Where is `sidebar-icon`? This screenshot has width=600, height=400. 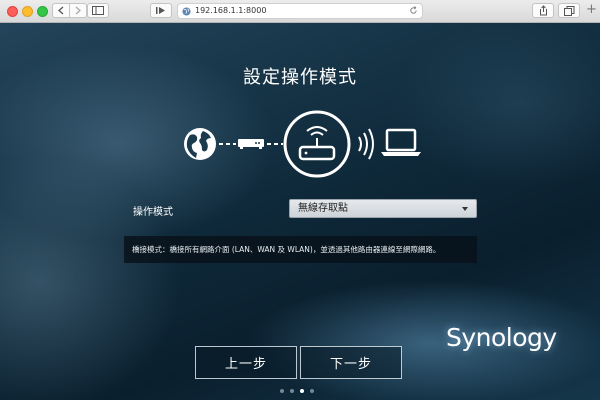
sidebar-icon is located at coordinates (98, 10).